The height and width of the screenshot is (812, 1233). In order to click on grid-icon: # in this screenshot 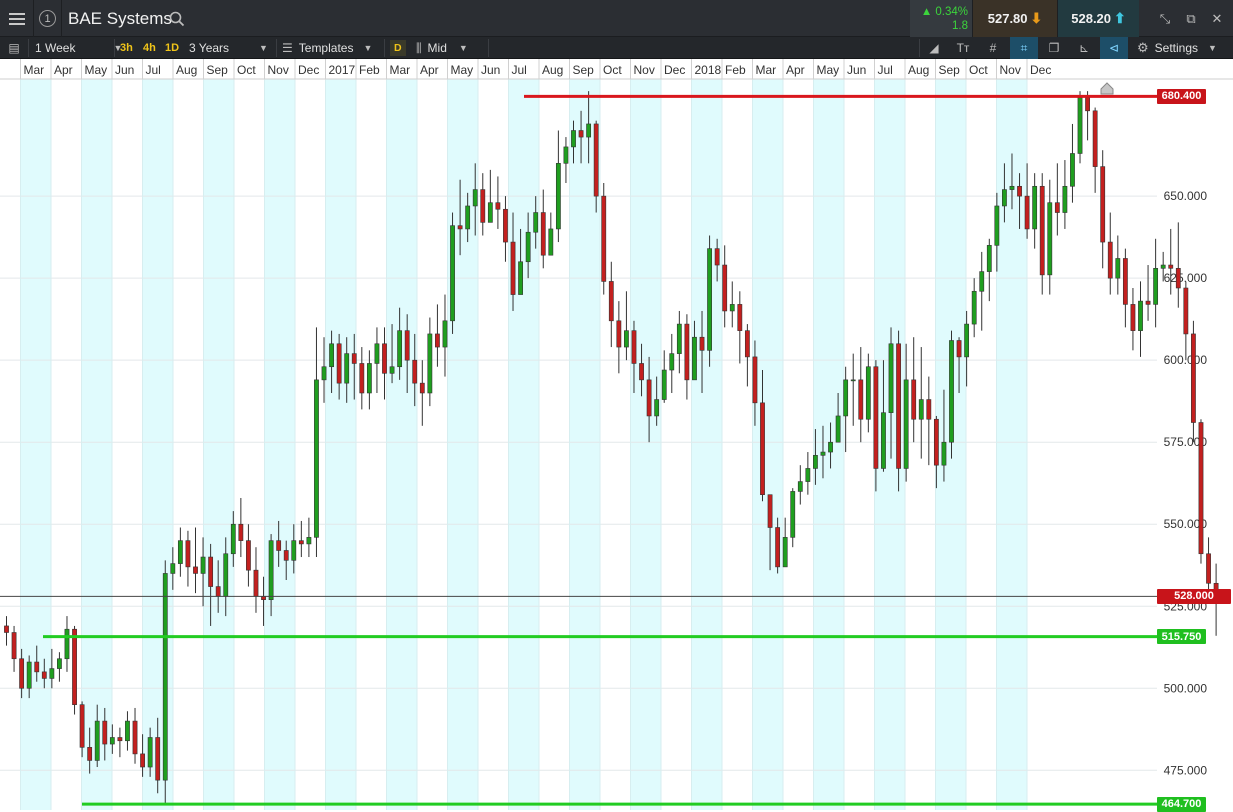, I will do `click(993, 48)`.